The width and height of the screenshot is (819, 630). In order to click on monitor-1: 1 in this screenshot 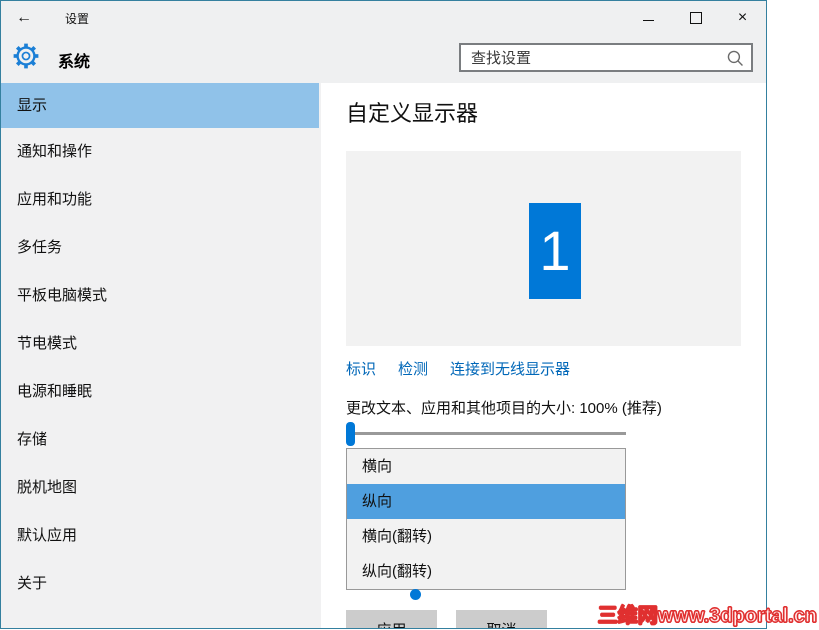, I will do `click(555, 251)`.